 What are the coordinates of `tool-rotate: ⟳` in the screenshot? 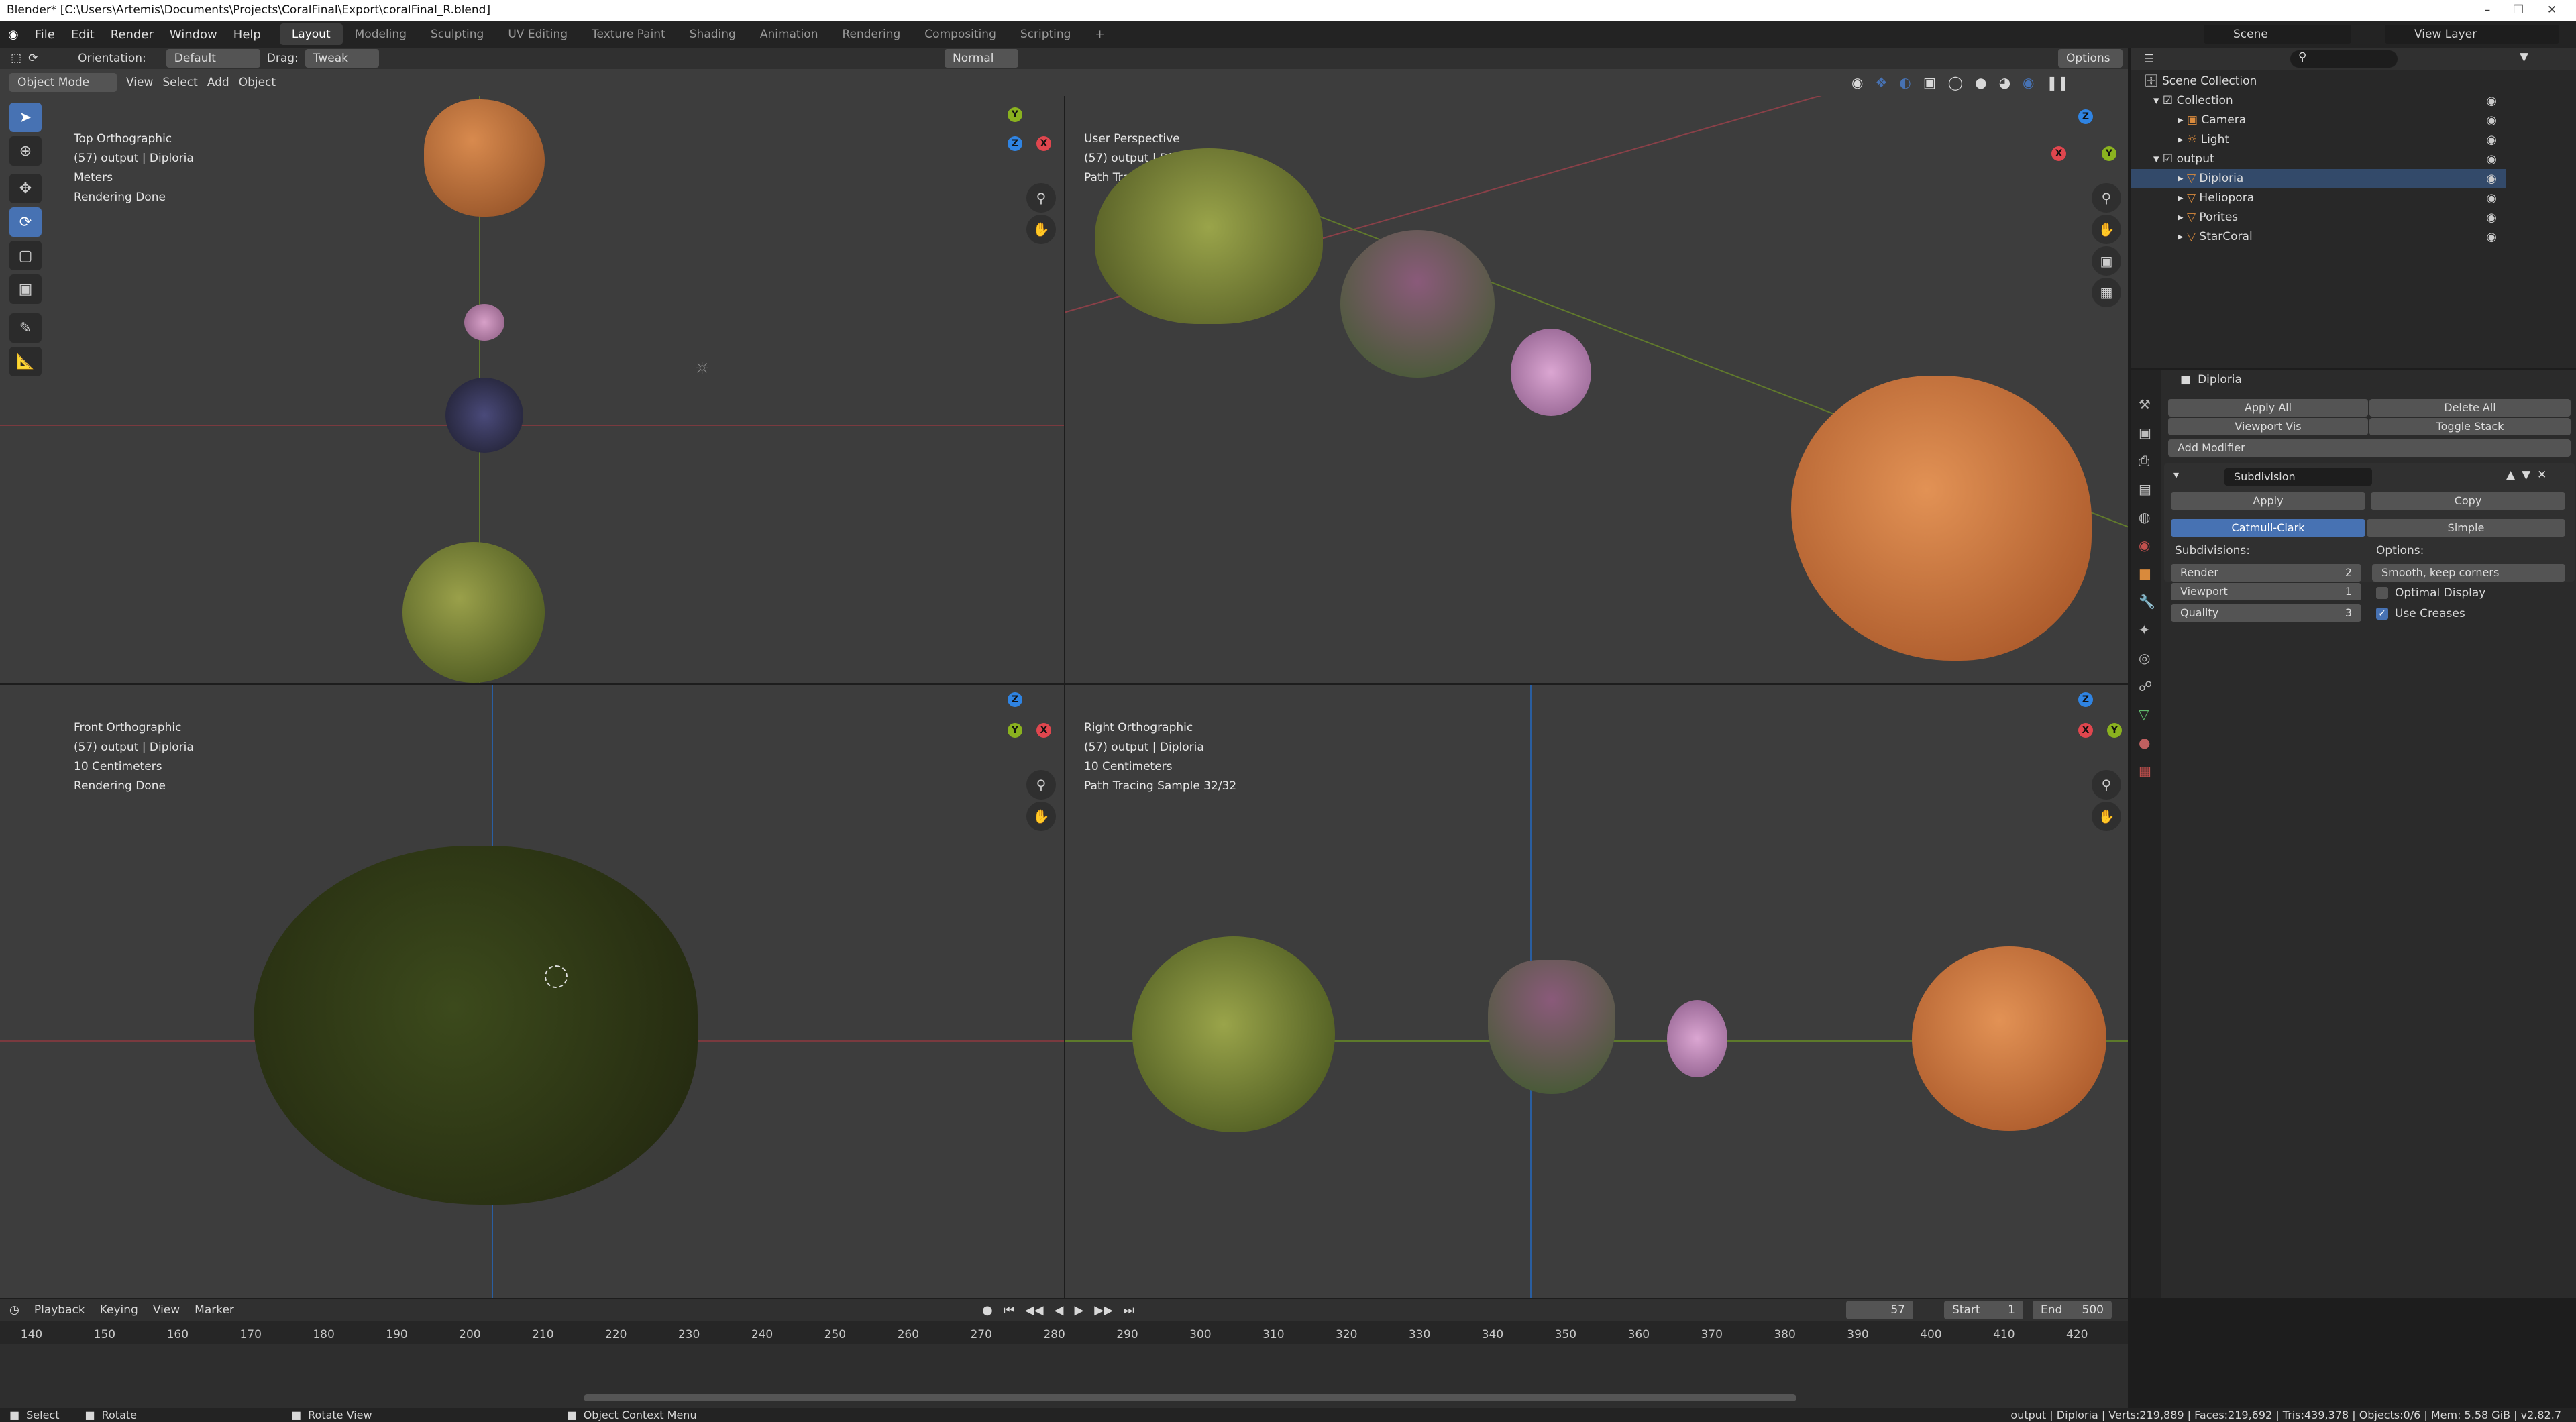 It's located at (25, 222).